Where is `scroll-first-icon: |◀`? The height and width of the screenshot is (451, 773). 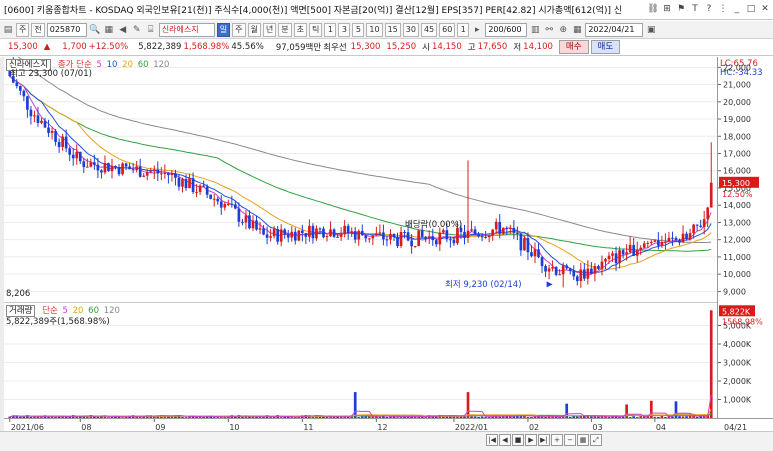 scroll-first-icon: |◀ is located at coordinates (492, 440).